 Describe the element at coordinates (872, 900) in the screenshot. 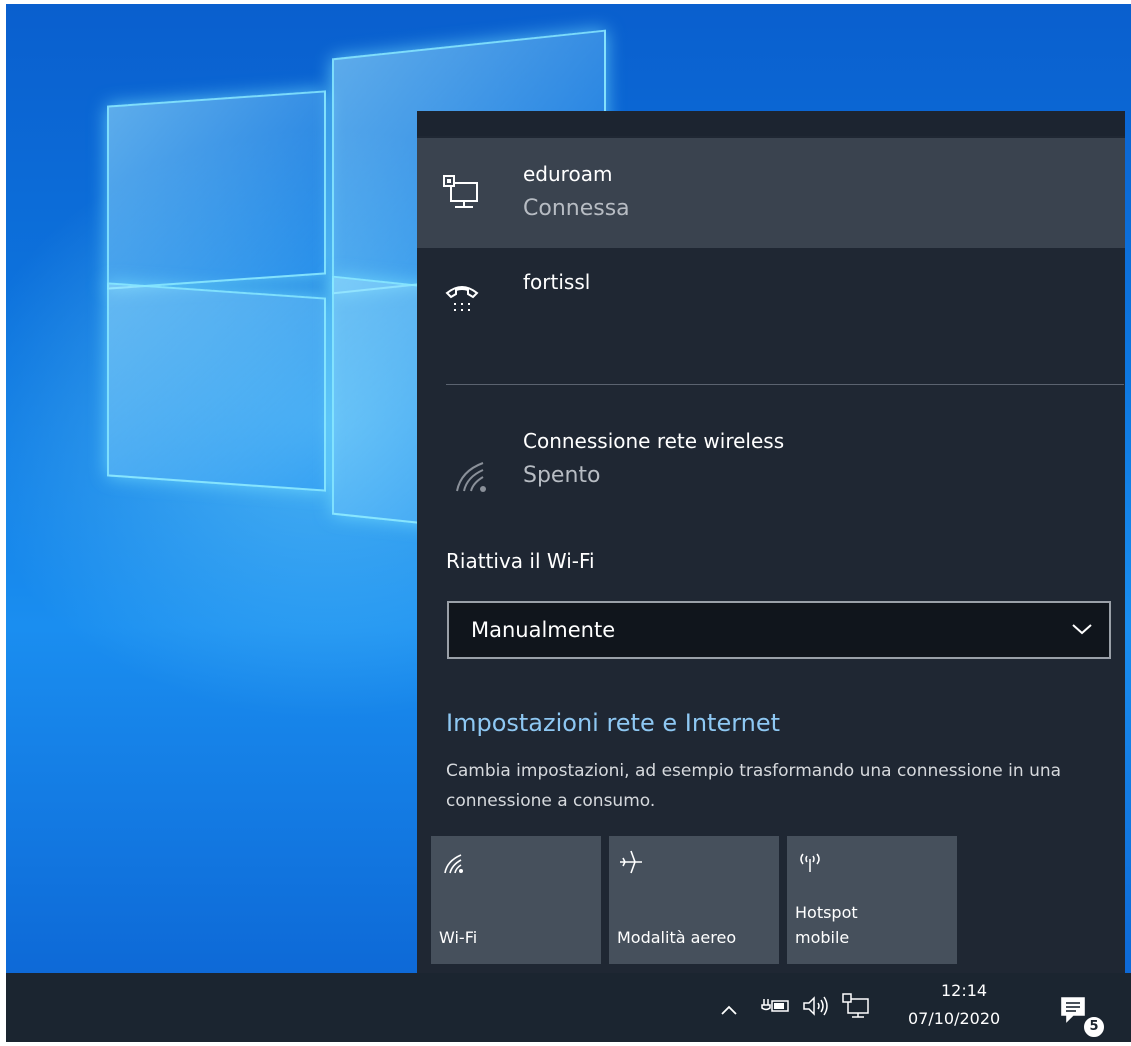

I see `quick-action-mobile-hotspot: Hotspot mobile` at that location.